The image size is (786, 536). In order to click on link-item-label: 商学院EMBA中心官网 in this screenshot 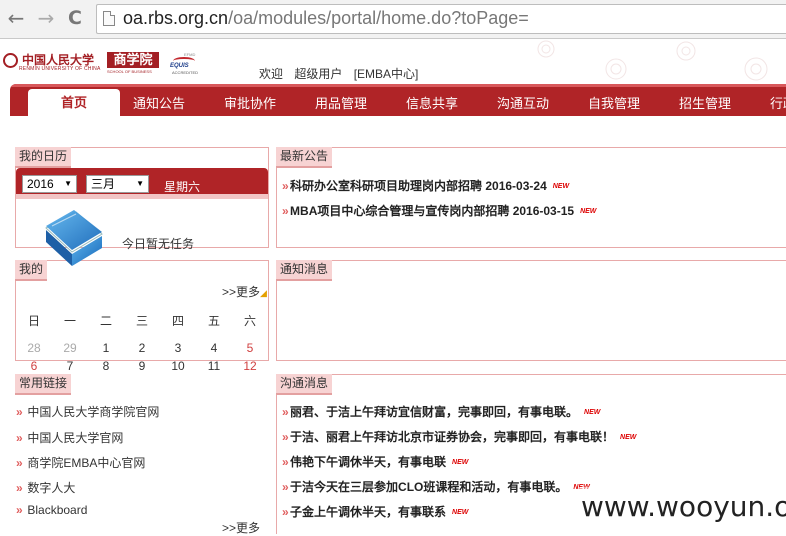, I will do `click(86, 463)`.